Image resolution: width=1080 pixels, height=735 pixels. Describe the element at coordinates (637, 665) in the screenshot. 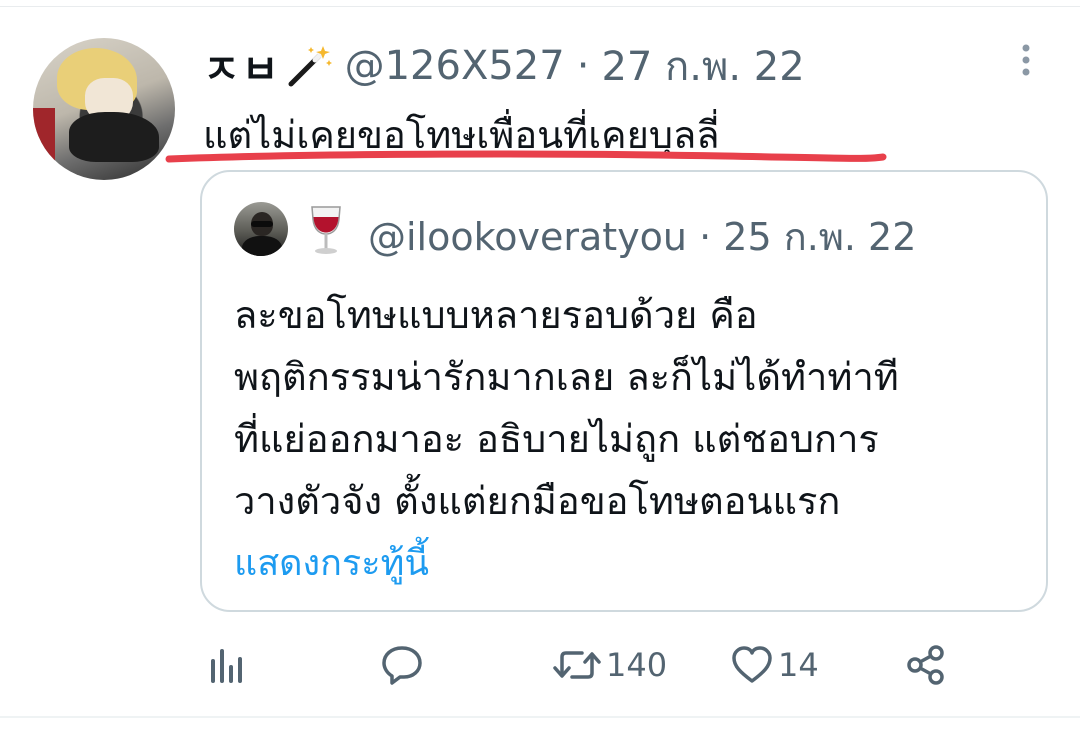

I see `retweet-count: 140` at that location.